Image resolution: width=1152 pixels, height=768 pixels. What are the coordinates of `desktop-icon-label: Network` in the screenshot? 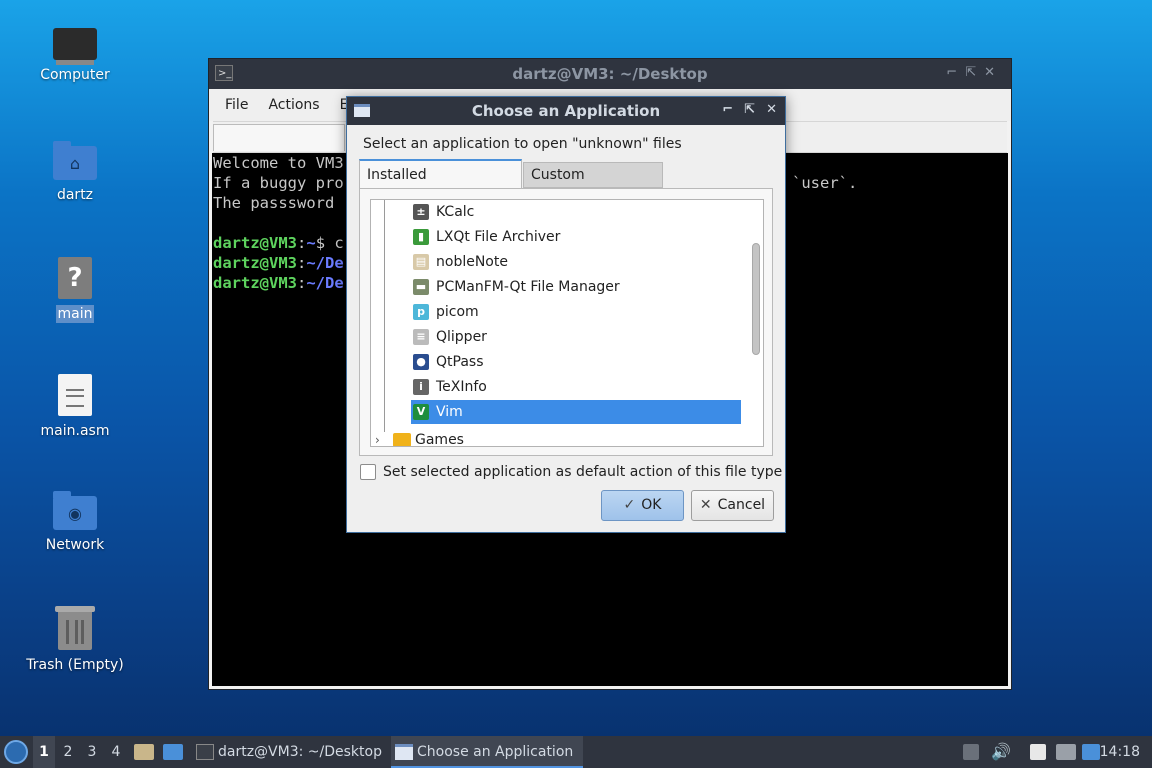 It's located at (75, 545).